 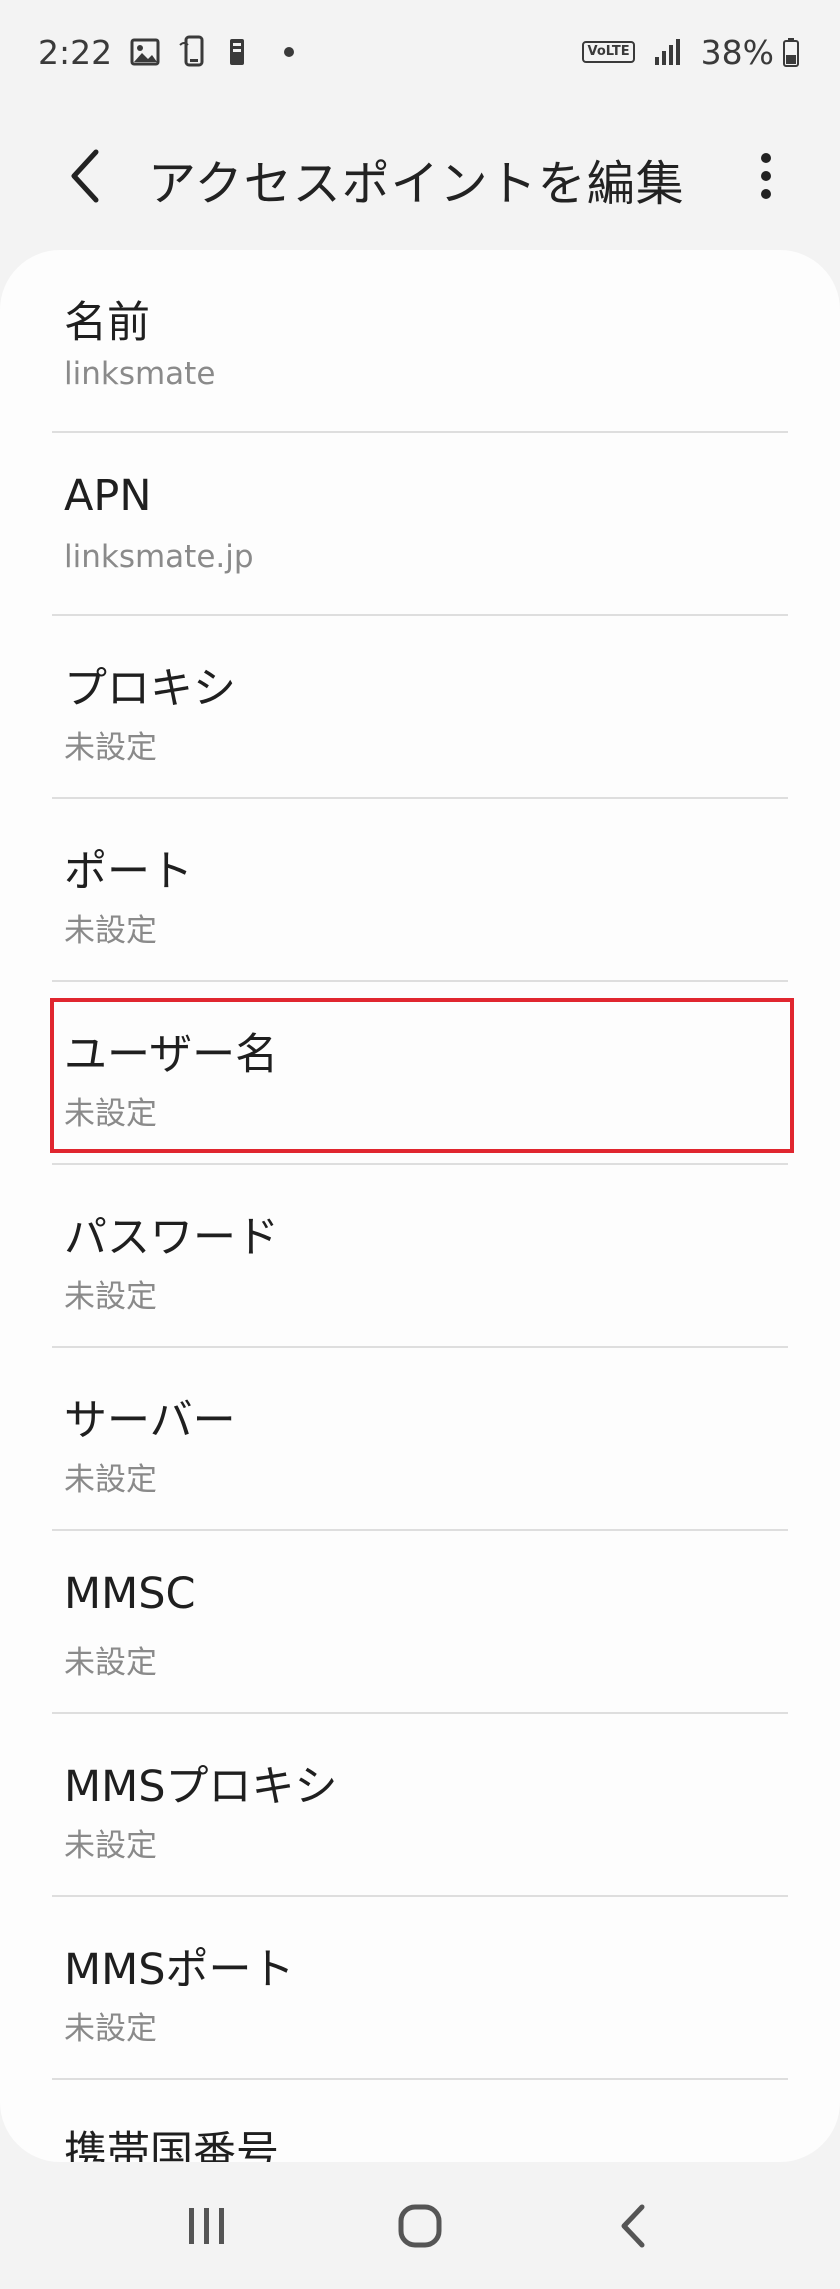 What do you see at coordinates (791, 52) in the screenshot?
I see `battery-icon` at bounding box center [791, 52].